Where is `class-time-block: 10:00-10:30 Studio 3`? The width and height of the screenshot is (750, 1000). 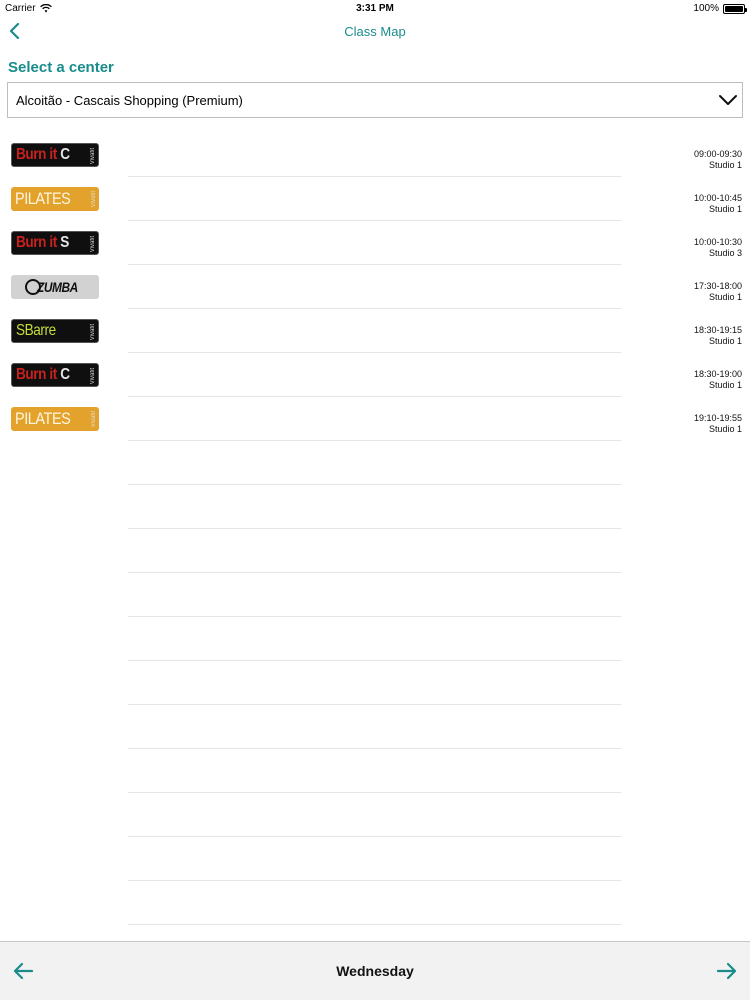
class-time-block: 10:00-10:30 Studio 3 is located at coordinates (718, 248).